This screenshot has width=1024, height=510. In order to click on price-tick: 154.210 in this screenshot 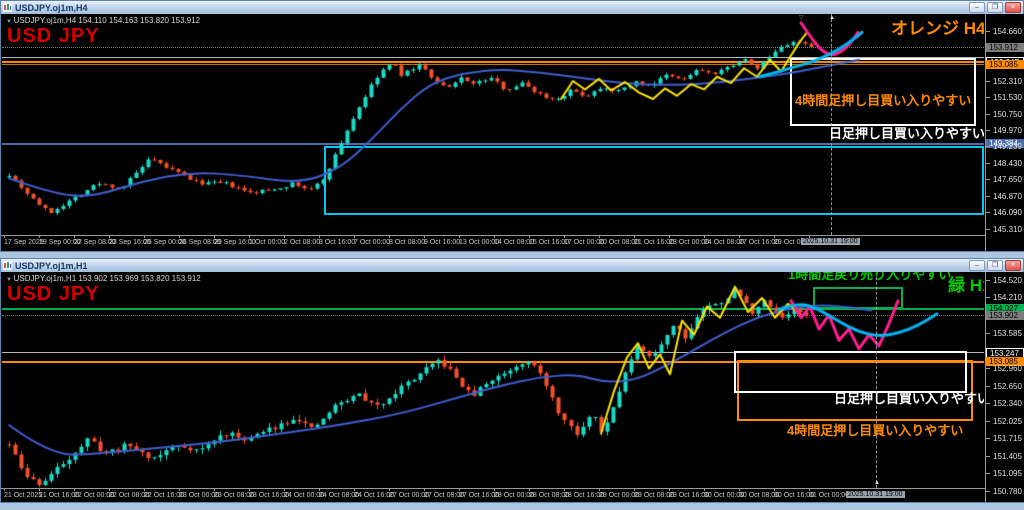, I will do `click(1005, 297)`.